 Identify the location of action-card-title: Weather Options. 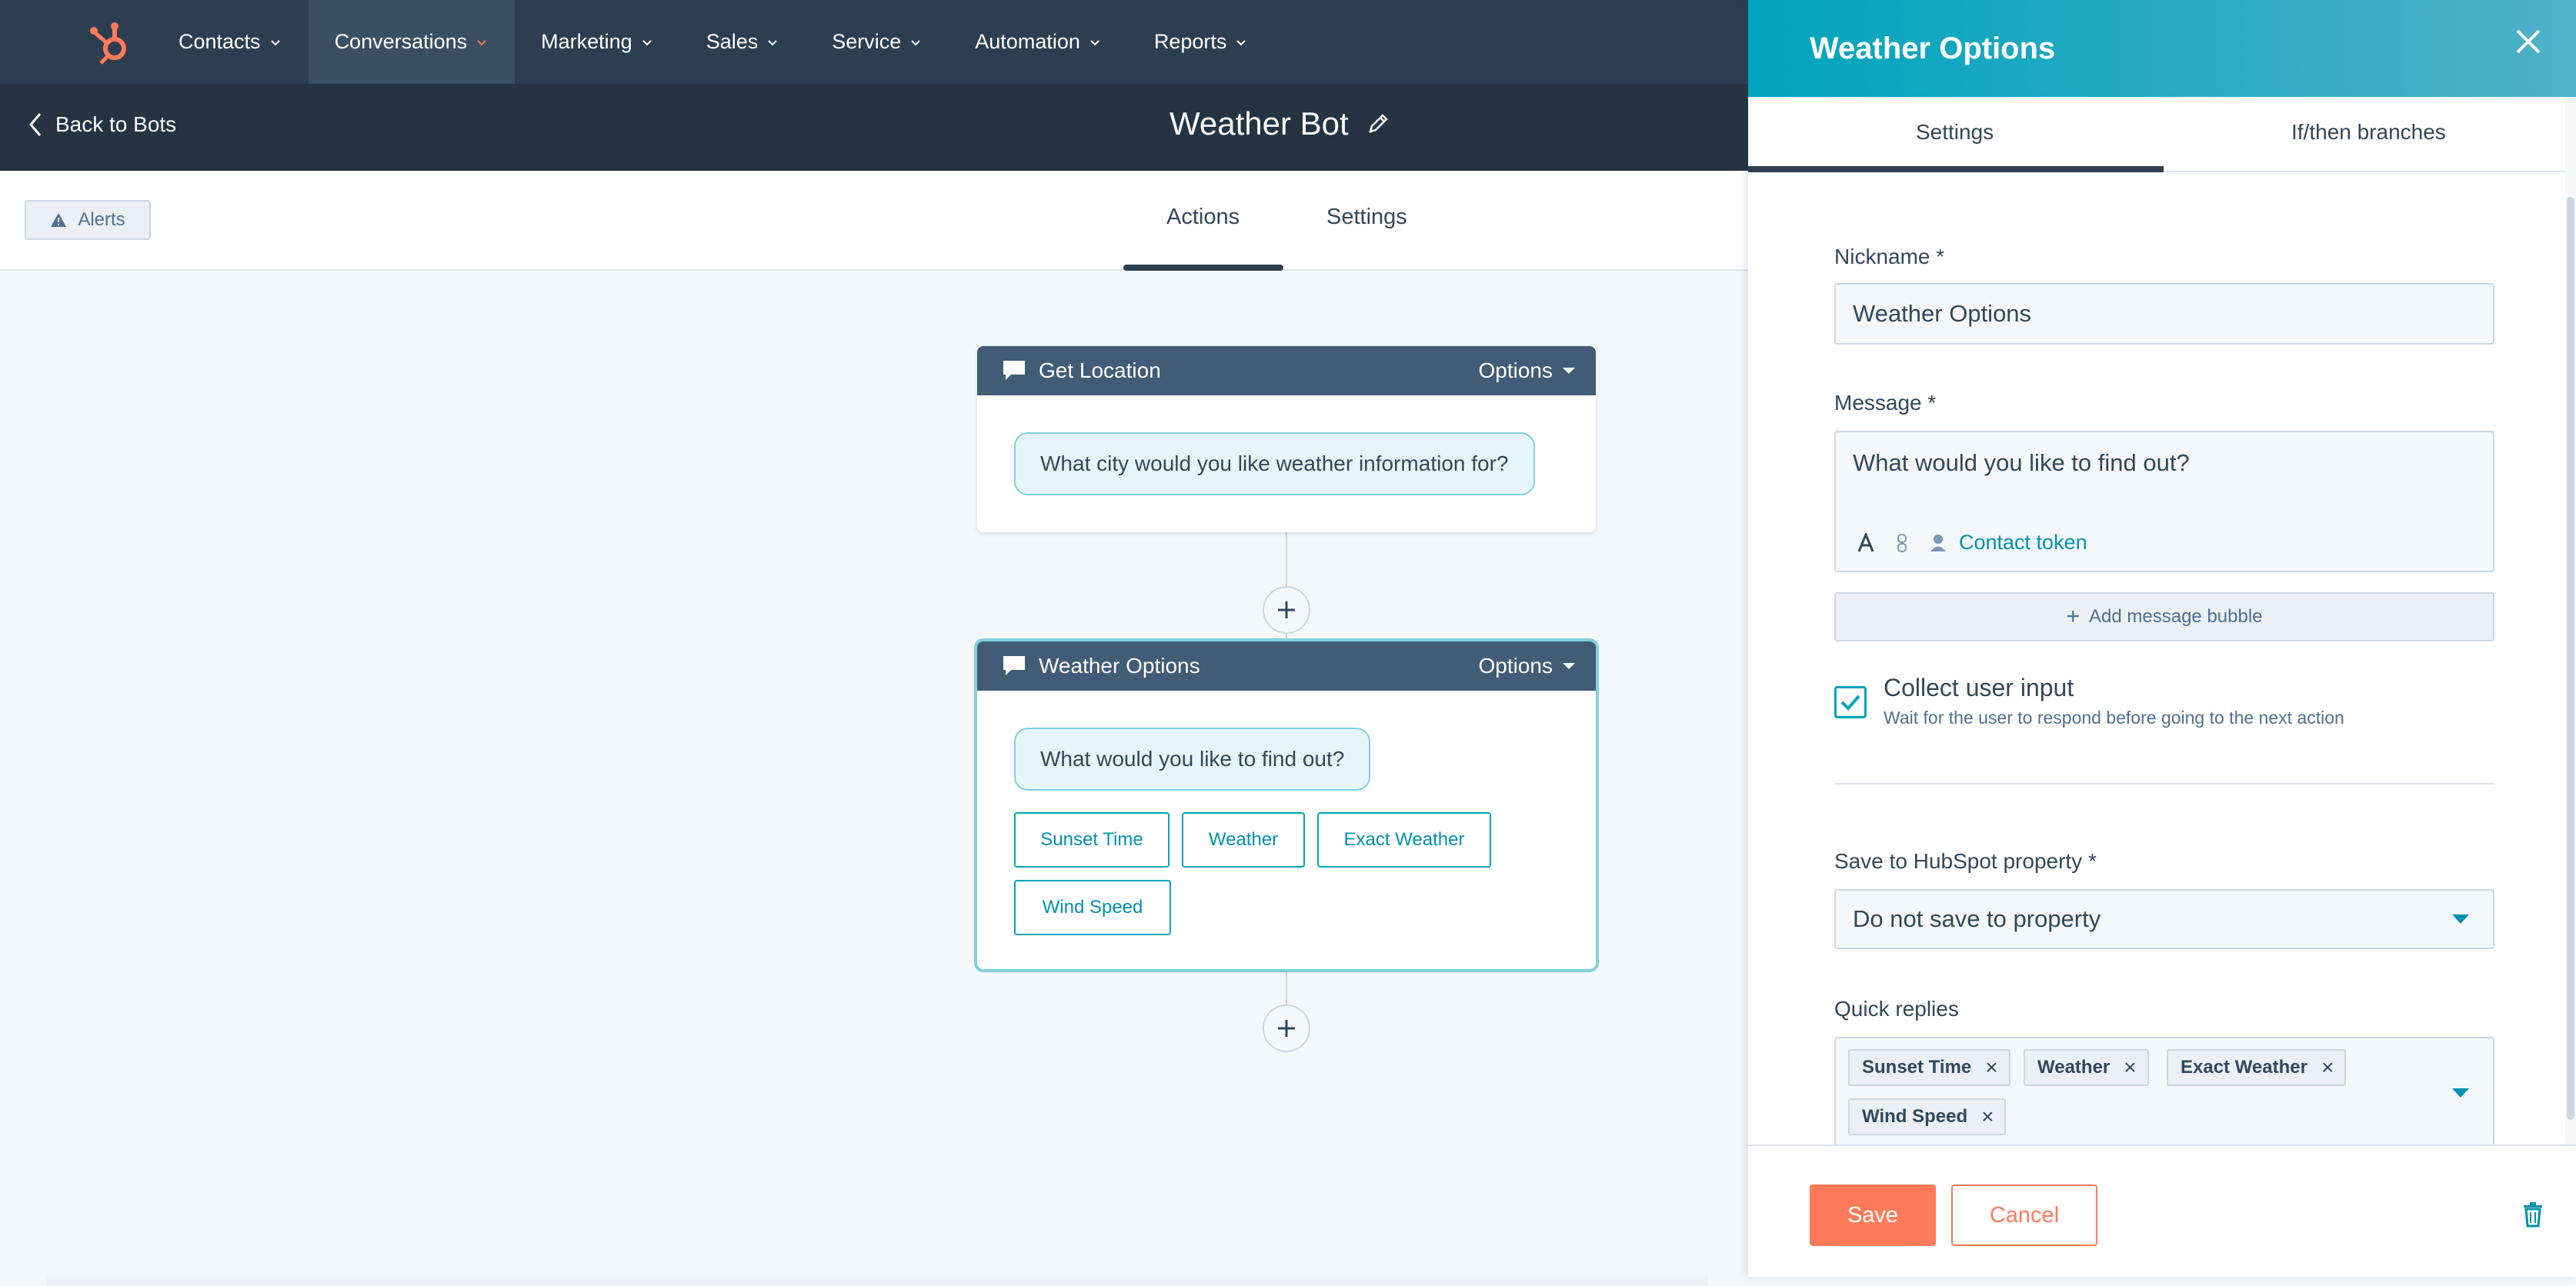
(1120, 666).